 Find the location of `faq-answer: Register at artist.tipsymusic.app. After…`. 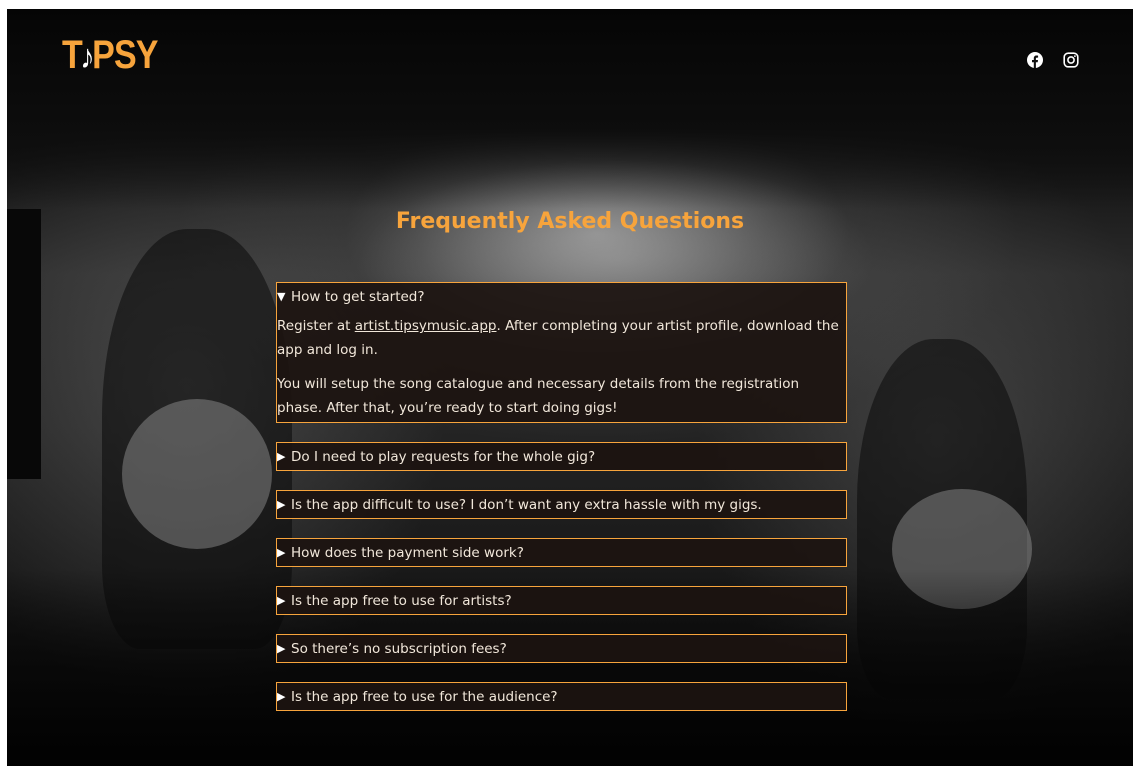

faq-answer: Register at artist.tipsymusic.app. After… is located at coordinates (561, 366).